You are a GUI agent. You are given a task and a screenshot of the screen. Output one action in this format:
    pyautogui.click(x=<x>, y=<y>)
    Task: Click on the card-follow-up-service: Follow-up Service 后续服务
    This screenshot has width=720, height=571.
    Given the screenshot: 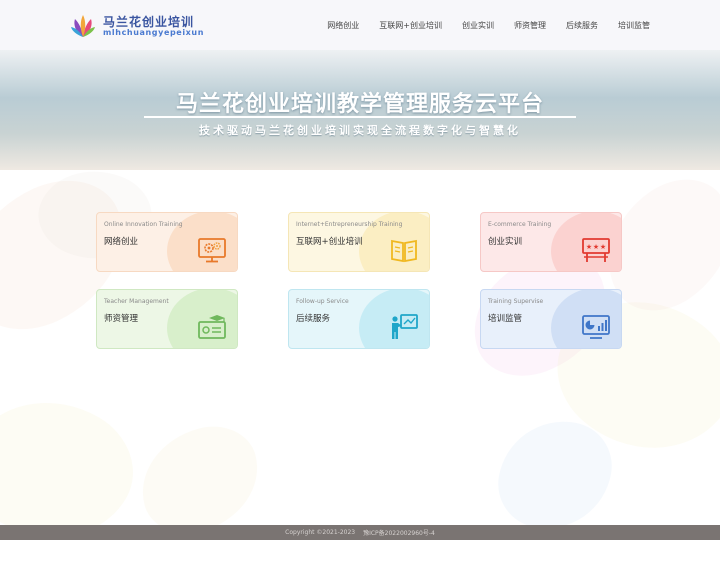 What is the action you would take?
    pyautogui.click(x=359, y=319)
    